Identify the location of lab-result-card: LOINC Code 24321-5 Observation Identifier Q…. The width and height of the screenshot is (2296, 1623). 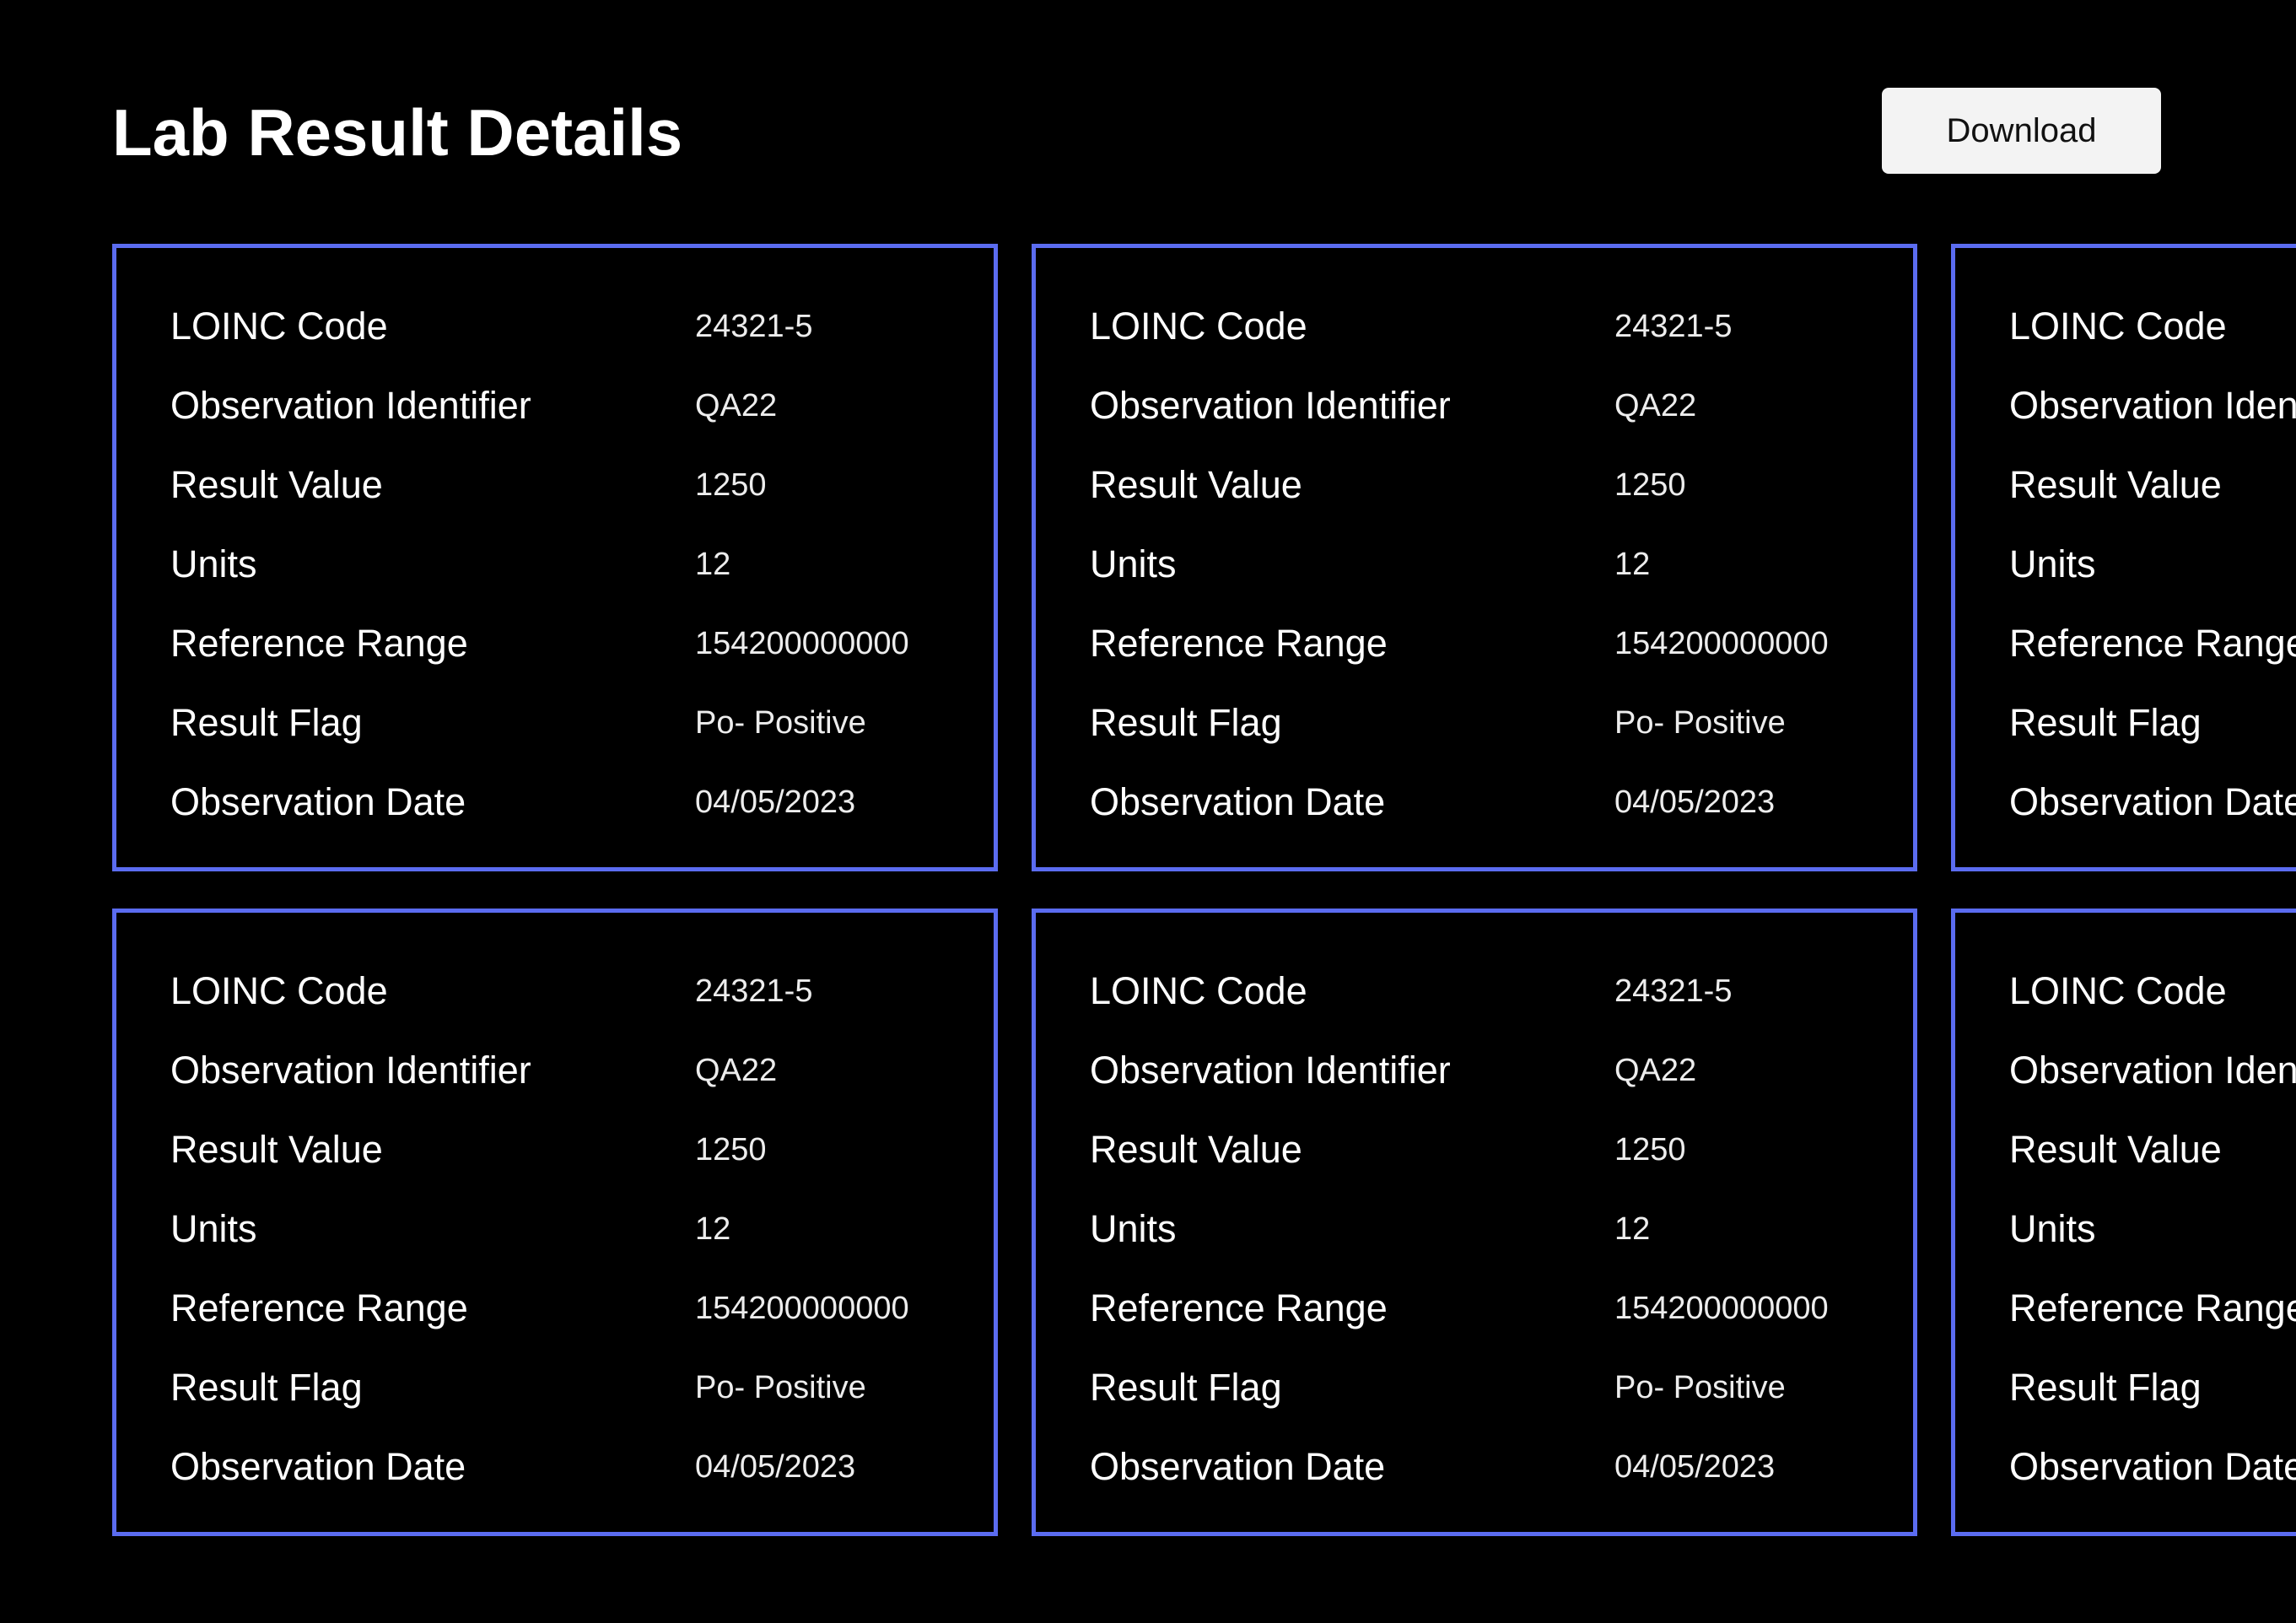
(1474, 1222).